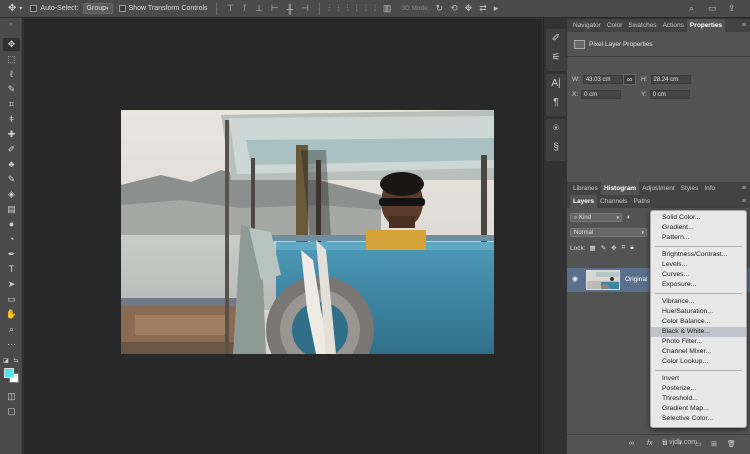 The width and height of the screenshot is (750, 454). I want to click on height-input: 28.24 cm, so click(670, 79).